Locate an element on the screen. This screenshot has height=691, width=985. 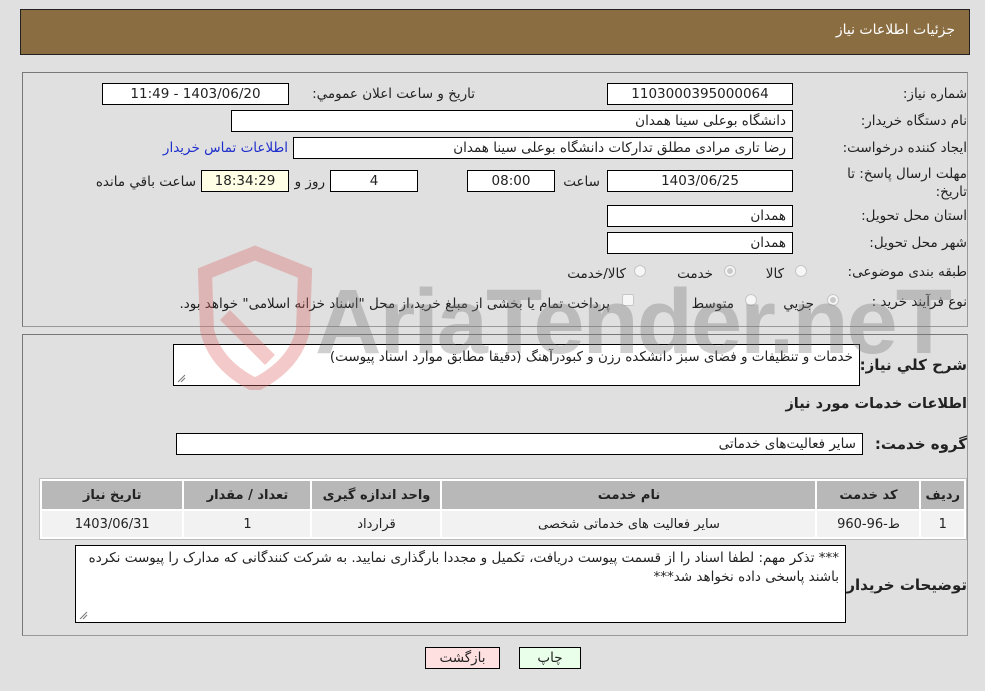
services-section-title: اطلاعات خدمات مورد نیاز is located at coordinates (876, 404).